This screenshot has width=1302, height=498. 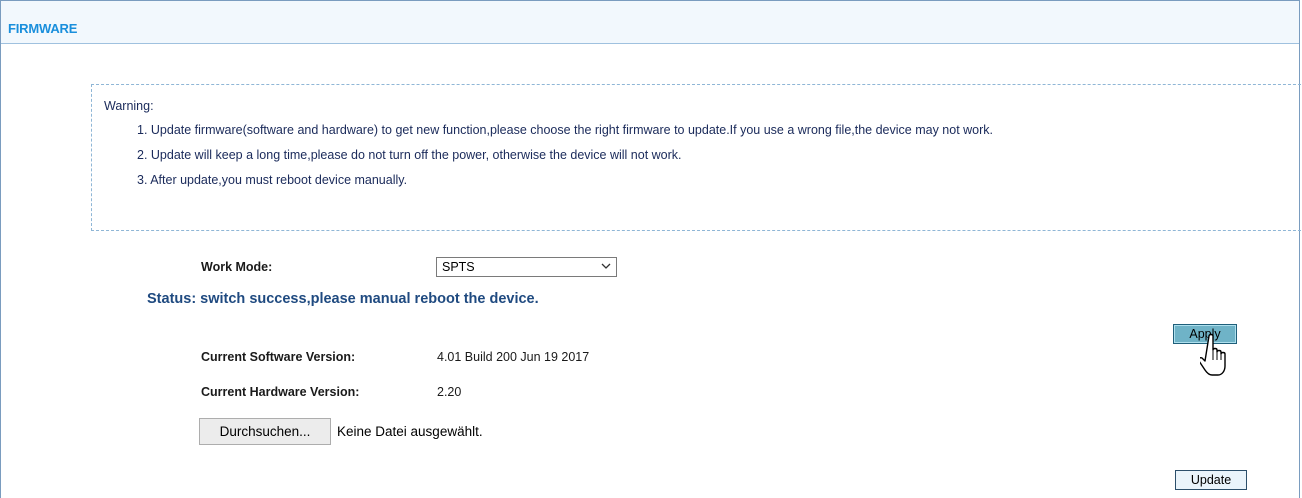 What do you see at coordinates (458, 267) in the screenshot?
I see `work-mode-value: SPTS` at bounding box center [458, 267].